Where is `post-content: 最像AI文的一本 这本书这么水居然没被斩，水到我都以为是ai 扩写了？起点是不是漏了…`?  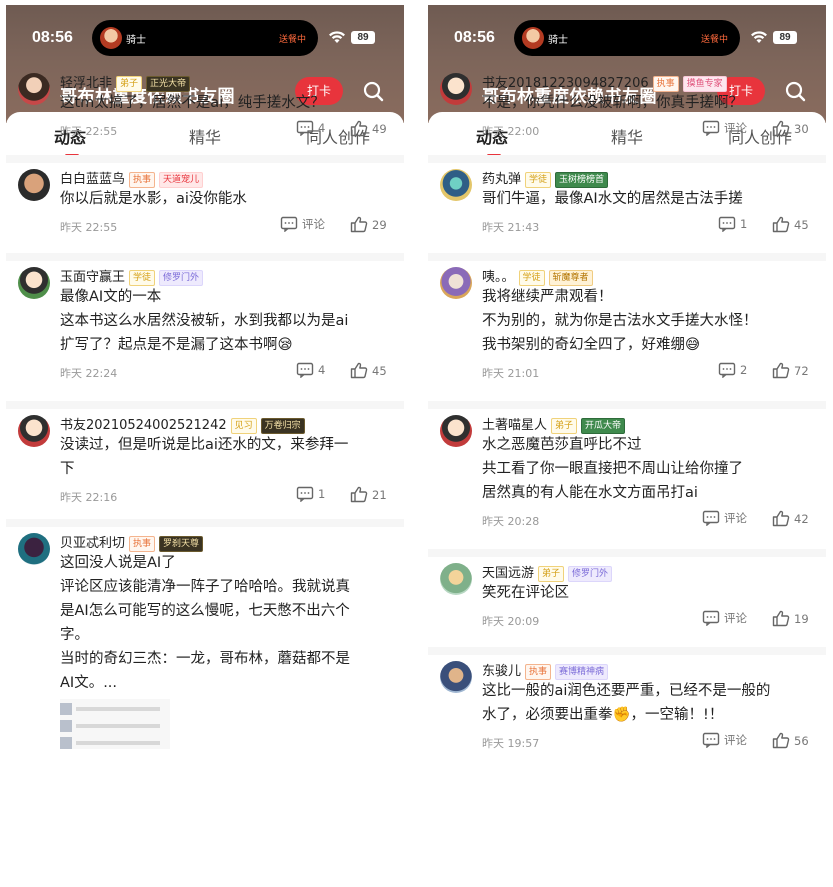
post-content: 最像AI文的一本 这本书这么水居然没被斩，水到我都以为是ai 扩写了？起点是不是漏了… is located at coordinates (204, 321).